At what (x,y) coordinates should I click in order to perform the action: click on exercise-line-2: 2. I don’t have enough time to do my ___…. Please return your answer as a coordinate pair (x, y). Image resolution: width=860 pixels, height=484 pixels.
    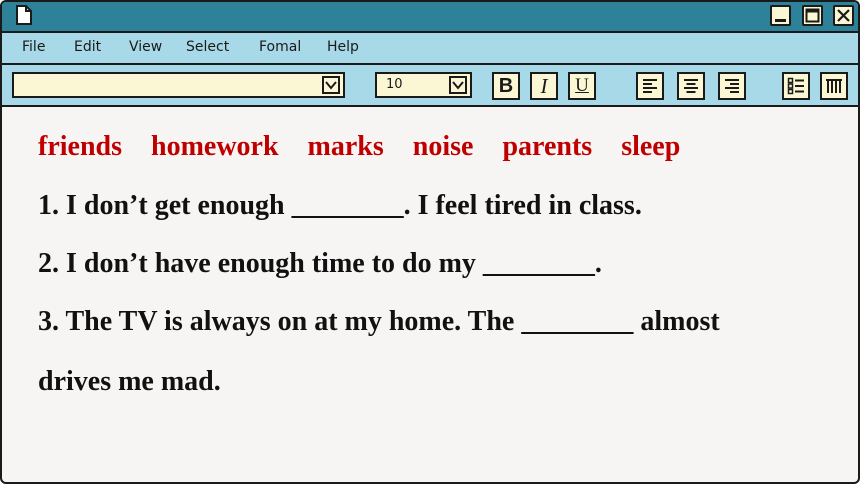
    Looking at the image, I should click on (320, 263).